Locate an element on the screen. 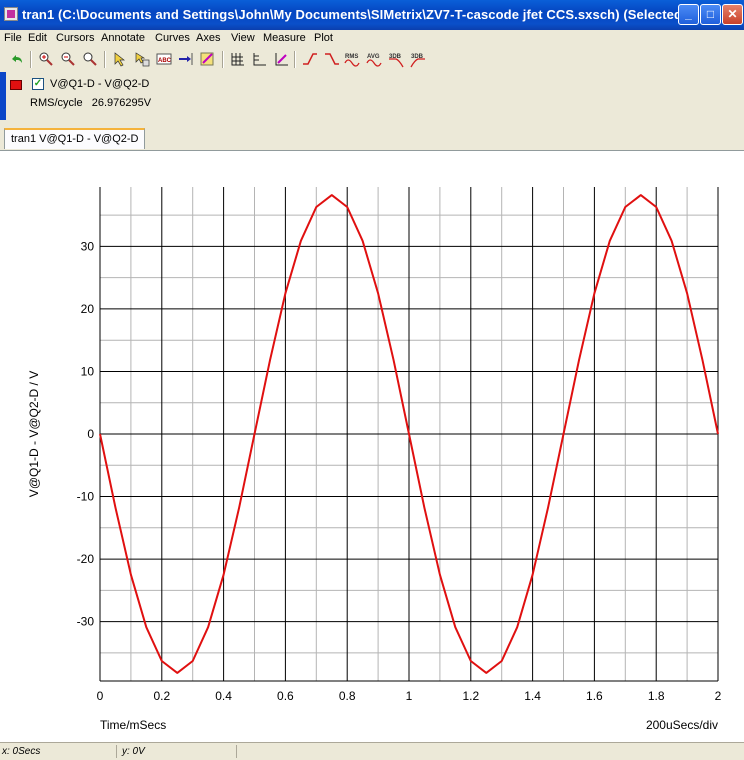 The image size is (744, 760). legend-selection-bar is located at coordinates (3, 96).